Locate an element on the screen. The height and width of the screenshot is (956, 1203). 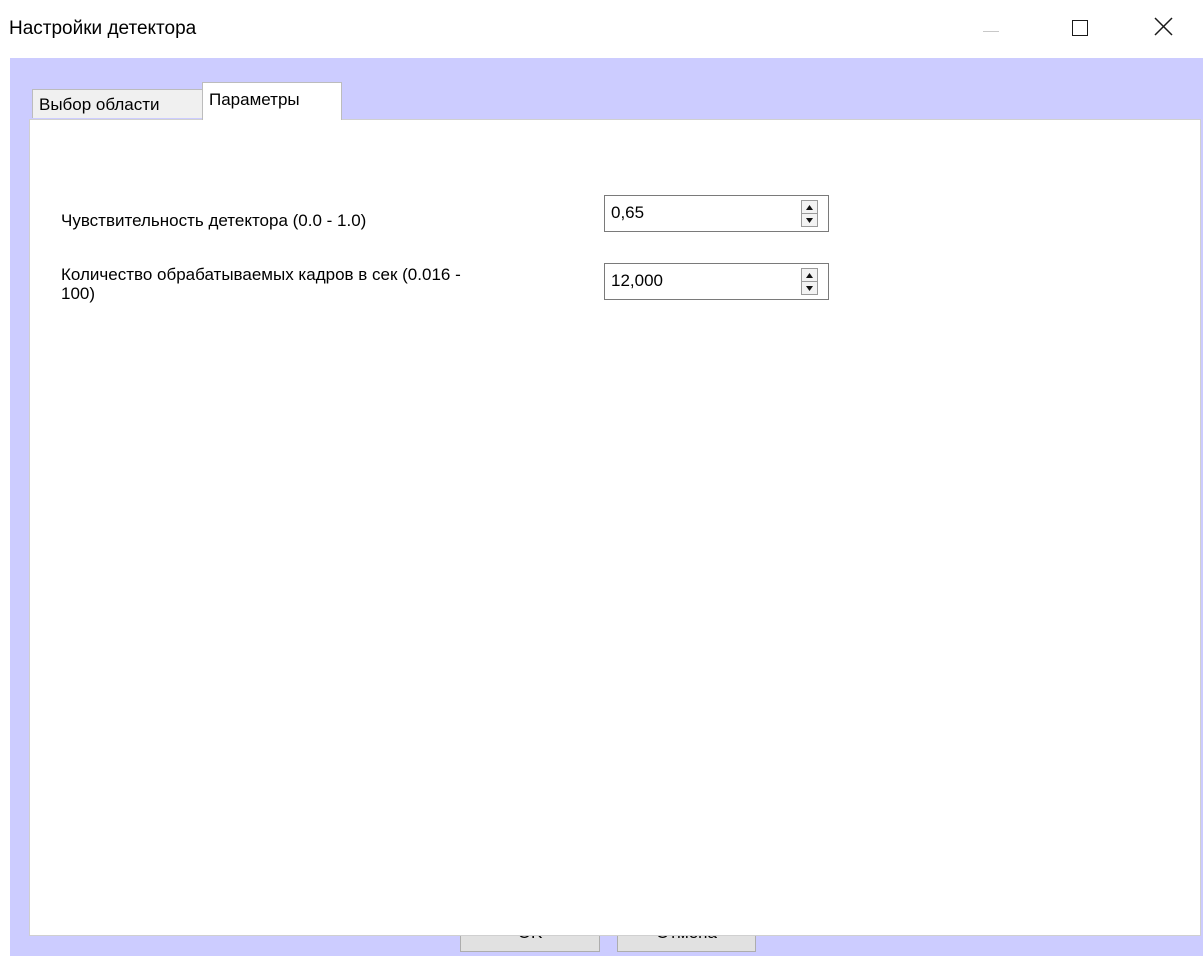
sensitivity-spin-buttons is located at coordinates (809, 213).